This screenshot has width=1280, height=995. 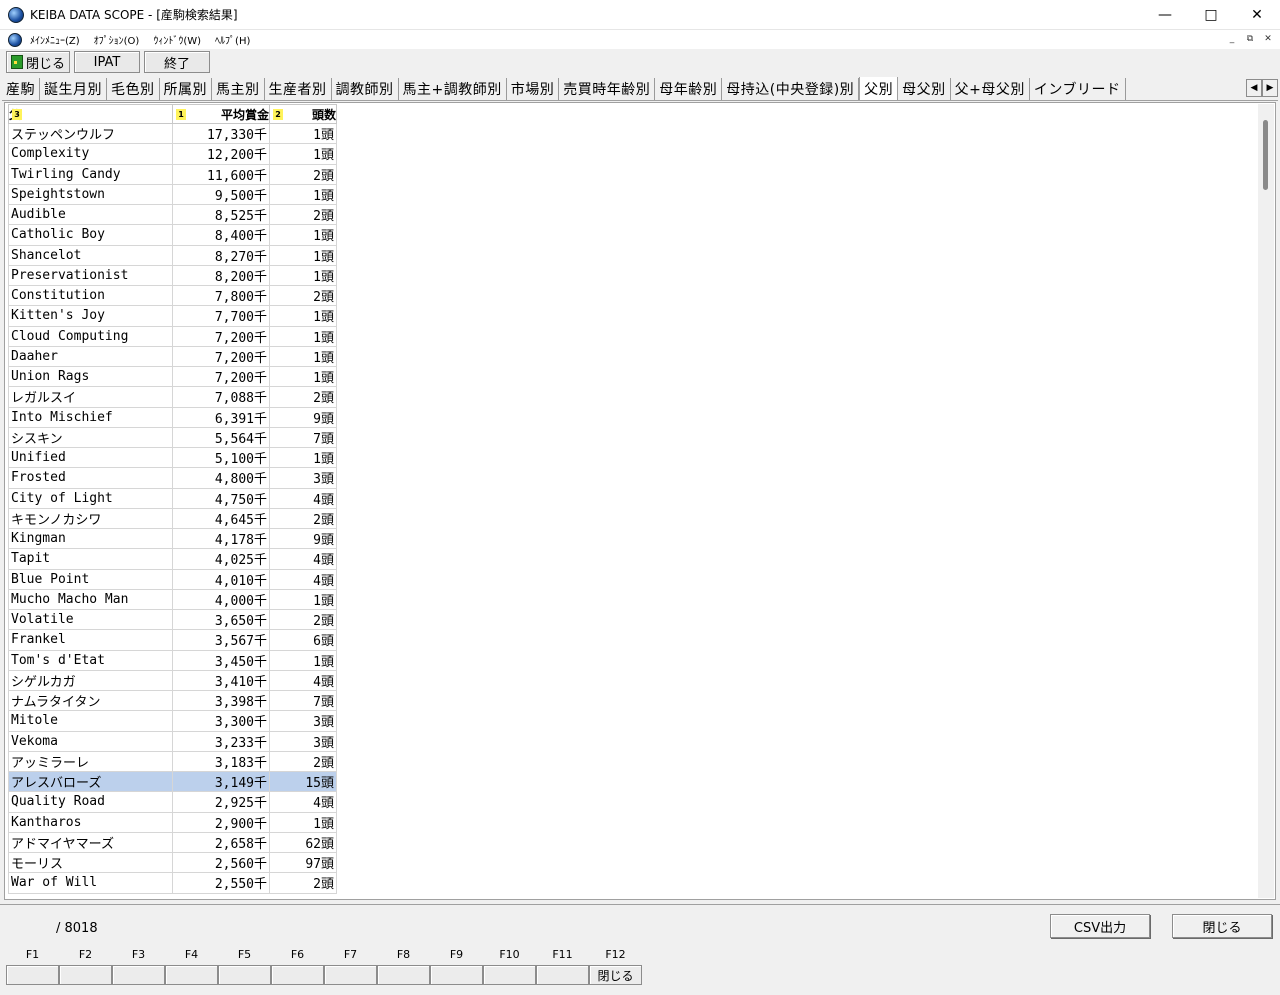 I want to click on fkey-button-f7, so click(x=350, y=975).